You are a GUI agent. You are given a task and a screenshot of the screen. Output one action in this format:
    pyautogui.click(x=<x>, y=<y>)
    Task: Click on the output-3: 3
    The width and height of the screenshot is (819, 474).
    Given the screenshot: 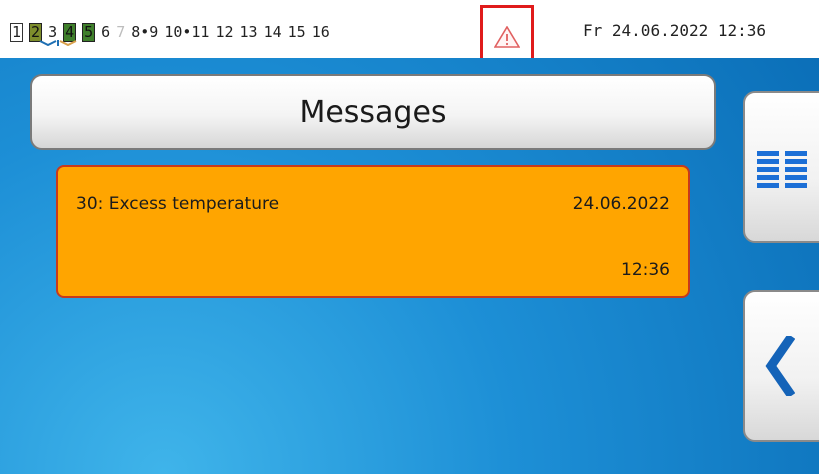 What is the action you would take?
    pyautogui.click(x=53, y=31)
    